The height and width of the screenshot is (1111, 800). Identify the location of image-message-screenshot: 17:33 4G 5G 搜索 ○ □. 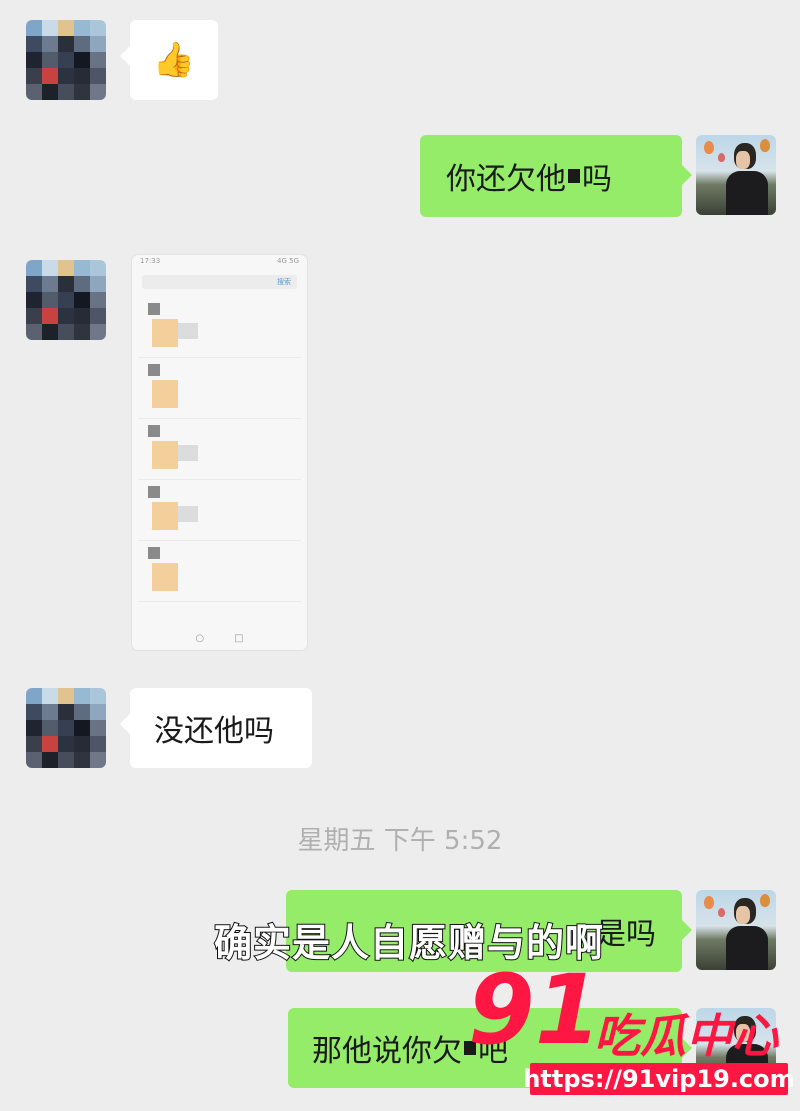
(219, 452).